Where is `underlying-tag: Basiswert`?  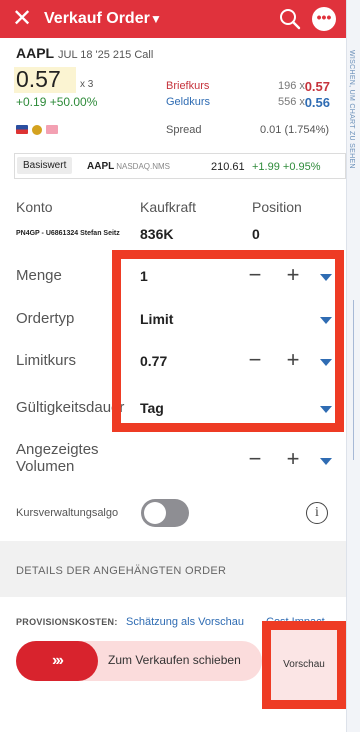
underlying-tag: Basiswert is located at coordinates (45, 165).